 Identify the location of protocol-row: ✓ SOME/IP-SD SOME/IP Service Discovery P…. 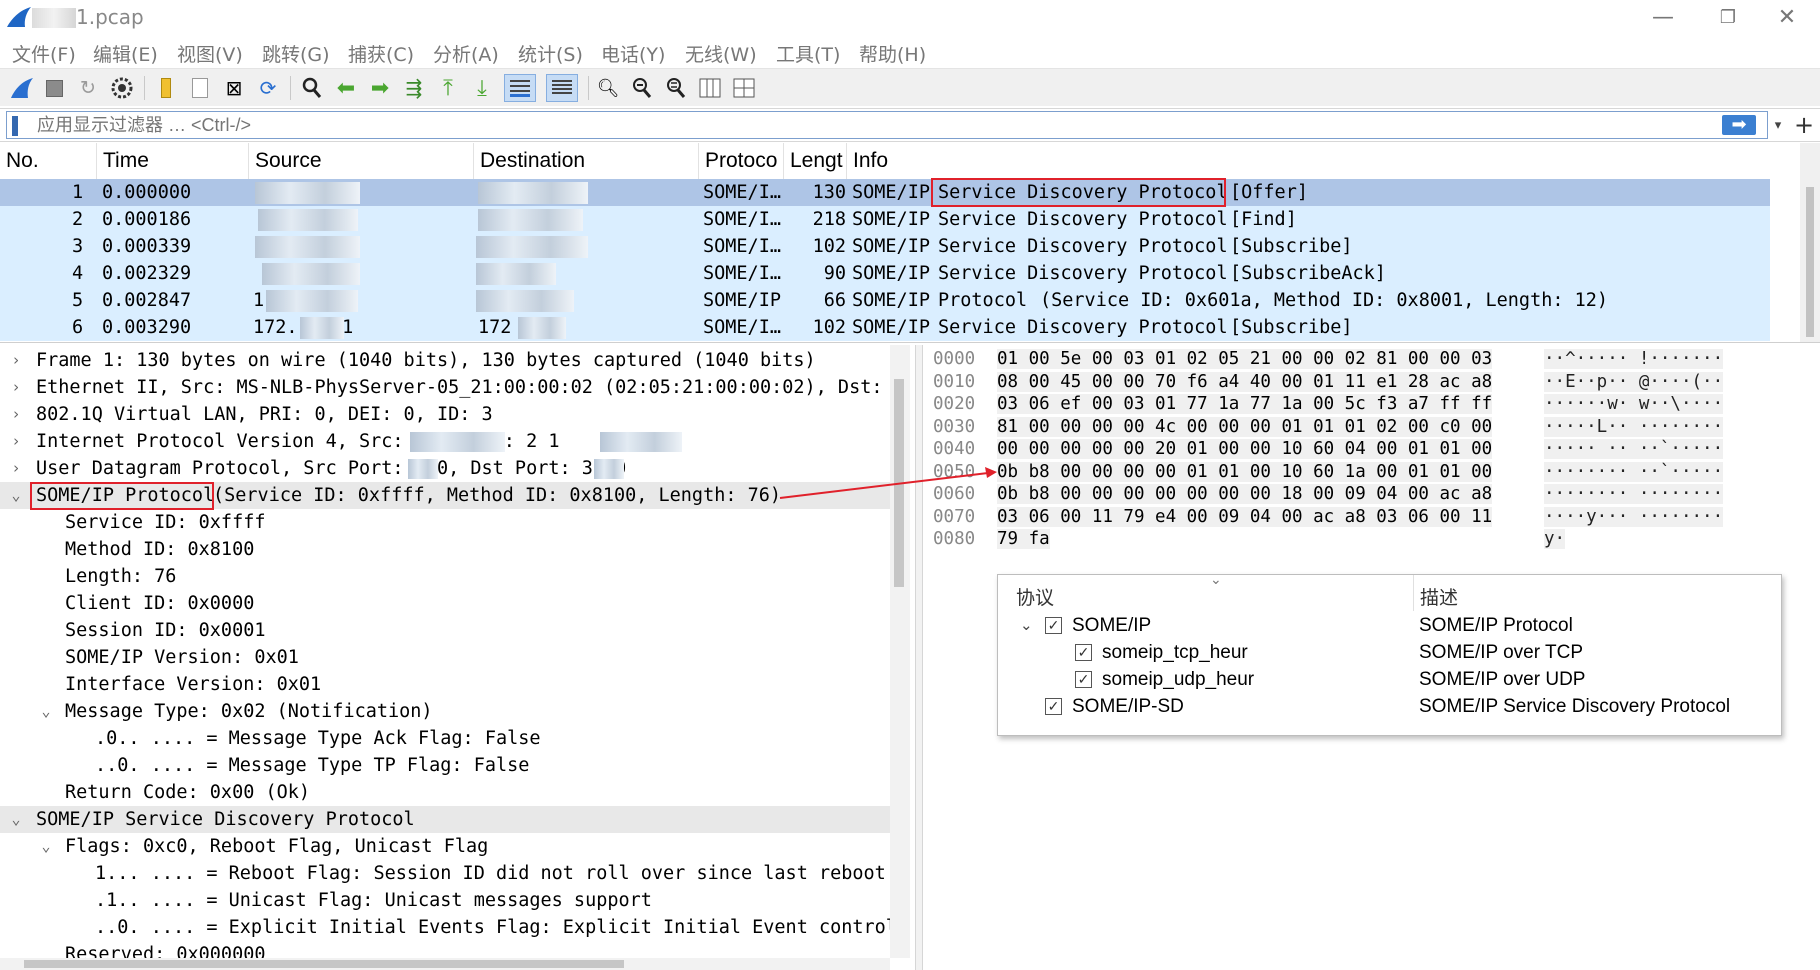
(1388, 707).